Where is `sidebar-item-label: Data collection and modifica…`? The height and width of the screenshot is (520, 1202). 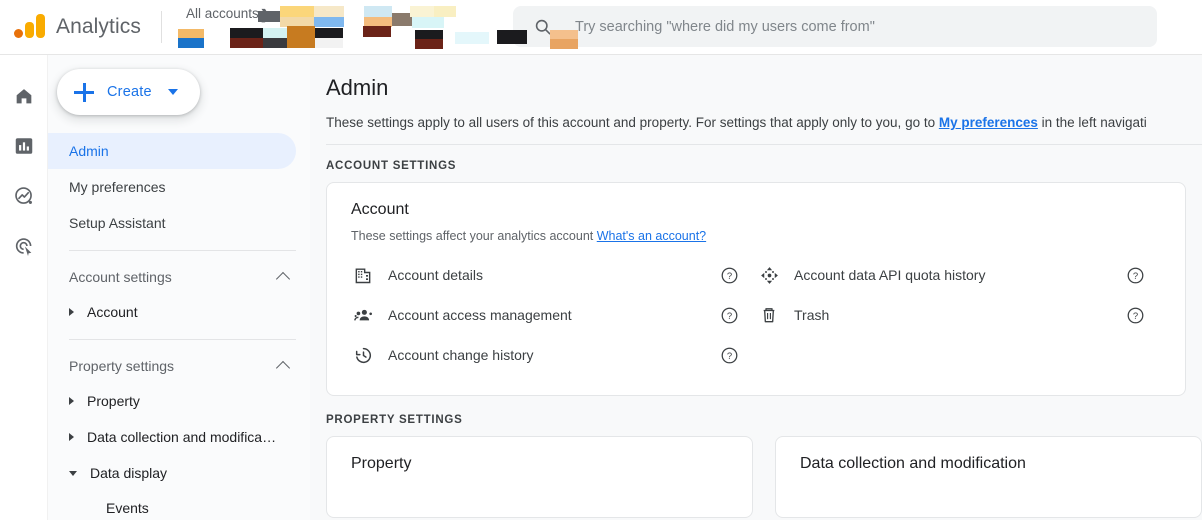
sidebar-item-label: Data collection and modifica… is located at coordinates (182, 437).